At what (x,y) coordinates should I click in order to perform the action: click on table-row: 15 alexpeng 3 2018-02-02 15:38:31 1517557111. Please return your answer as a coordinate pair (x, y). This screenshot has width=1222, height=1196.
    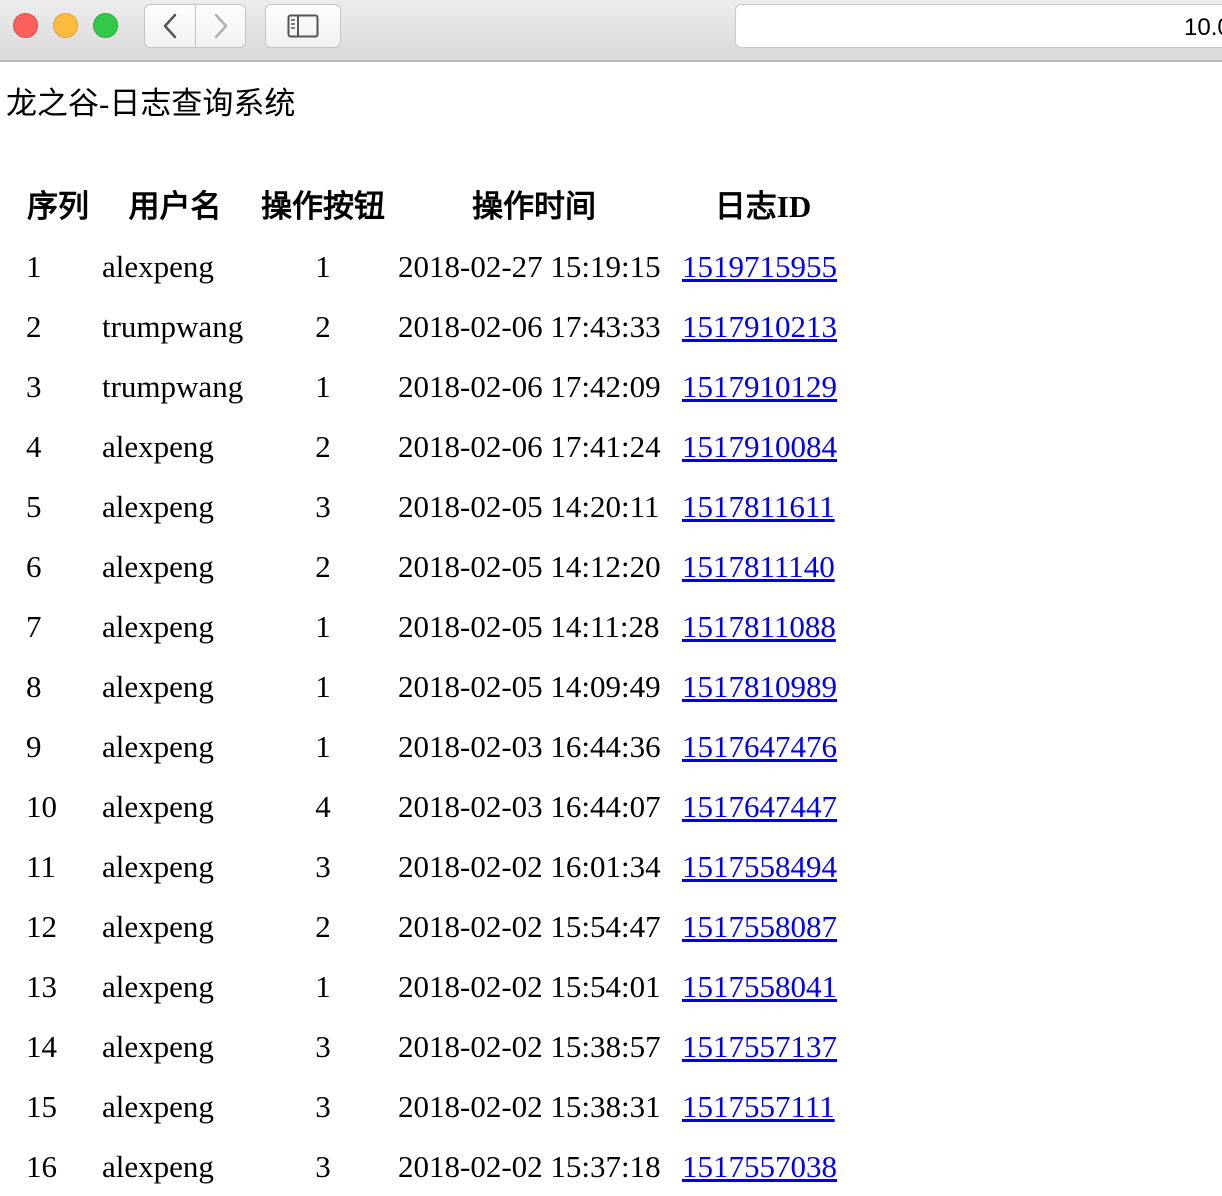
    Looking at the image, I should click on (435, 1107).